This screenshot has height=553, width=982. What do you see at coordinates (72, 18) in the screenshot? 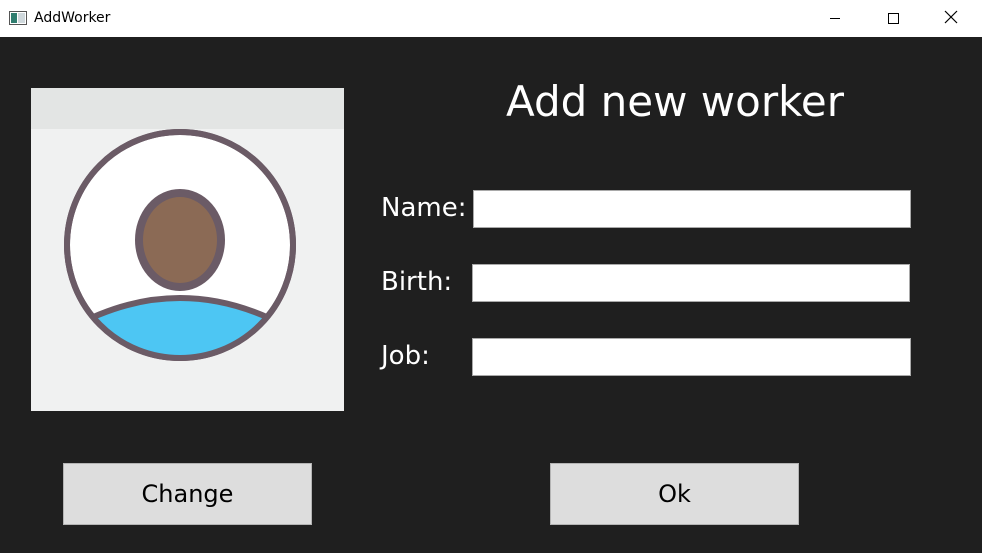
I see `window-title: AddWorker` at bounding box center [72, 18].